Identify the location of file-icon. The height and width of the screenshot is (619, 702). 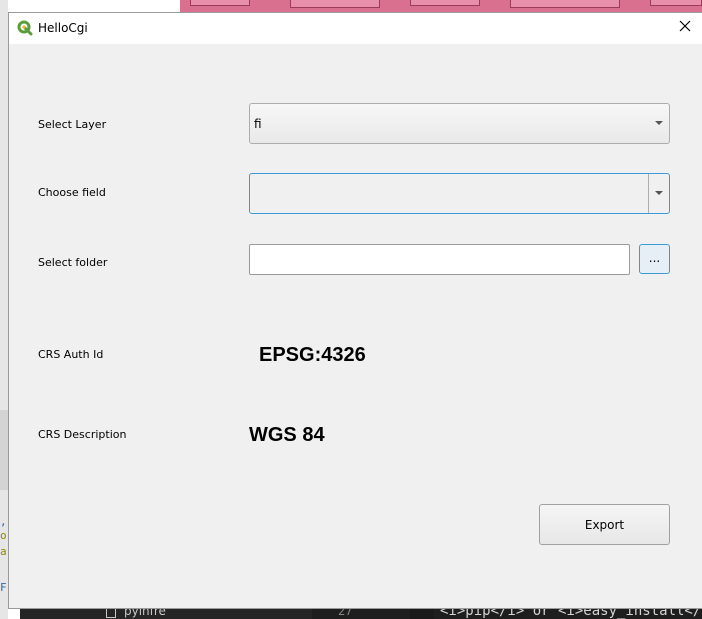
(111, 613).